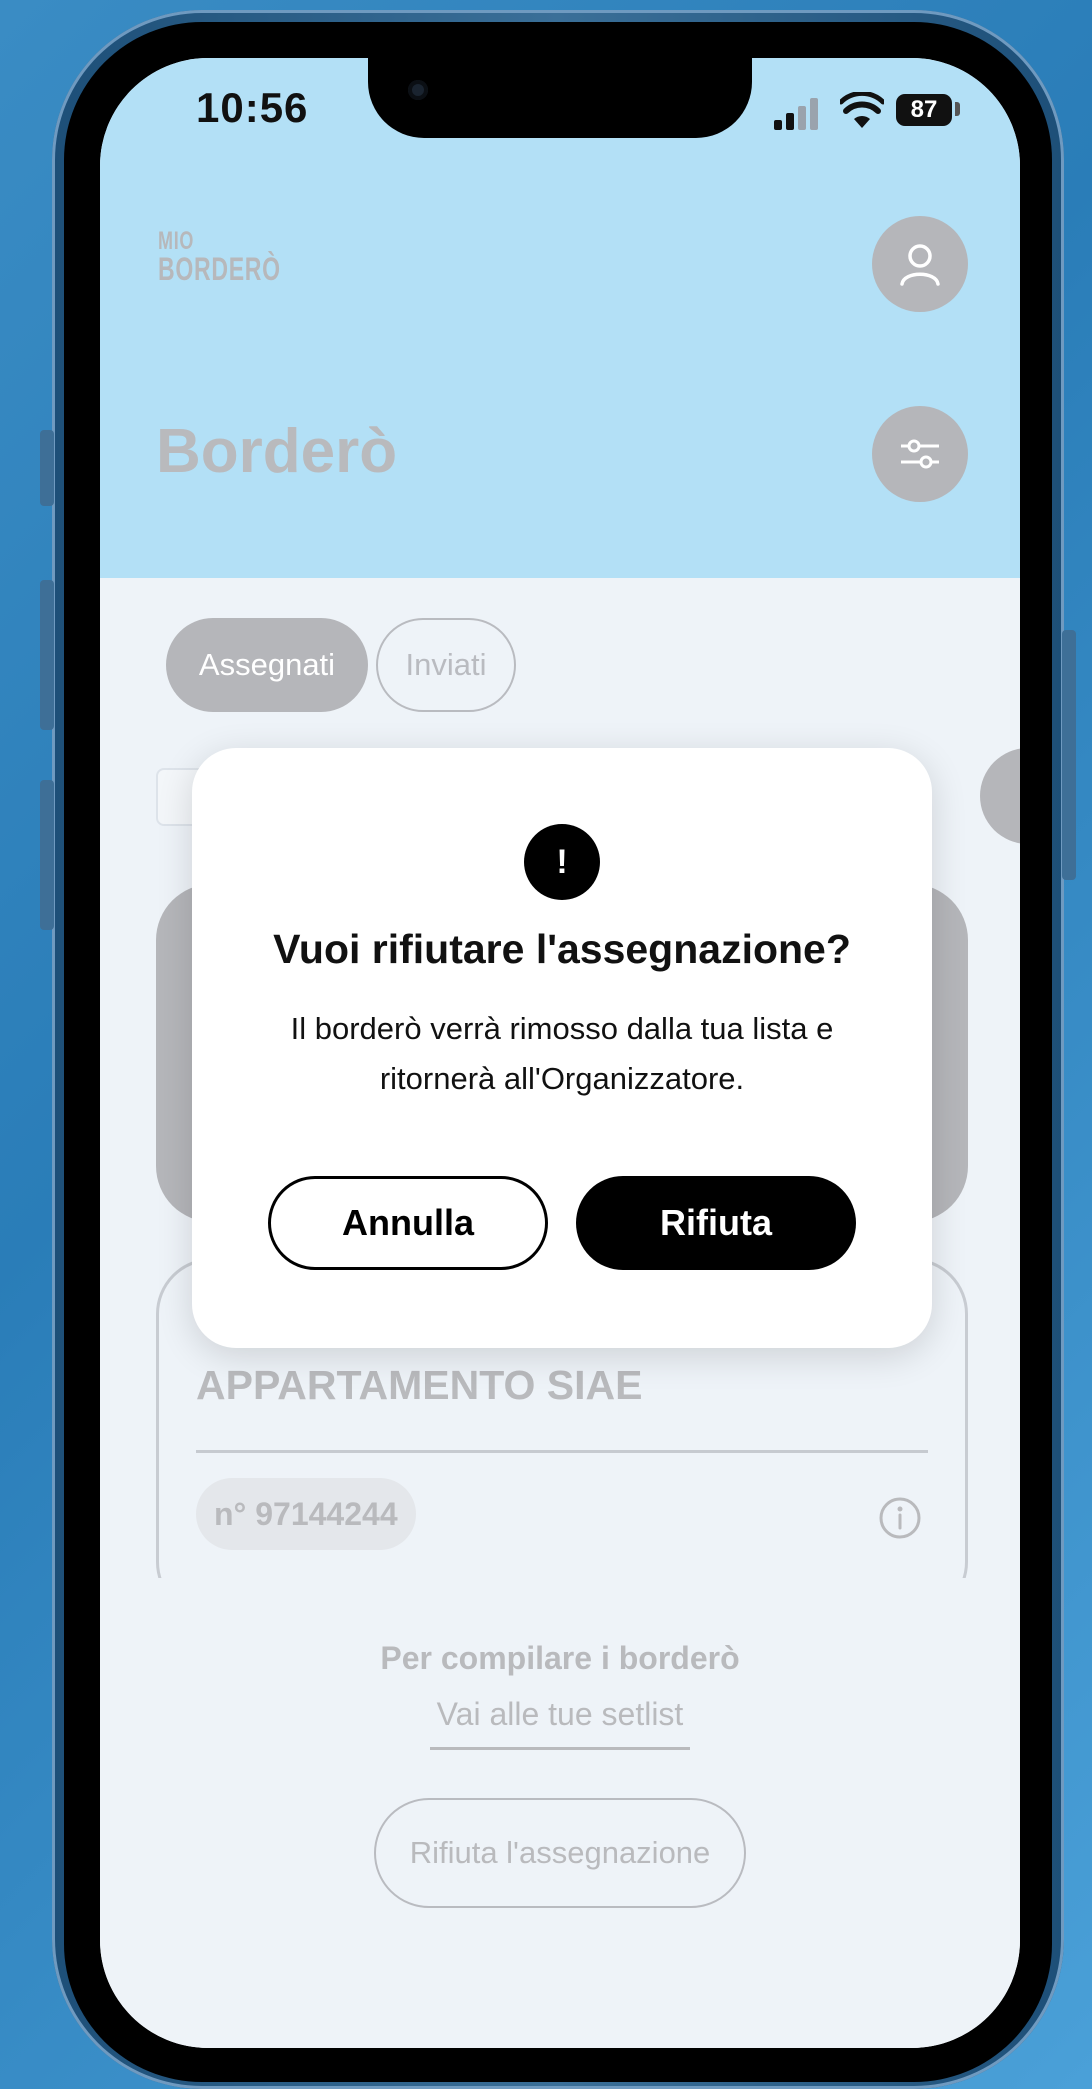 This screenshot has width=1092, height=2089. I want to click on card-number-badge: n° 97144244, so click(306, 1514).